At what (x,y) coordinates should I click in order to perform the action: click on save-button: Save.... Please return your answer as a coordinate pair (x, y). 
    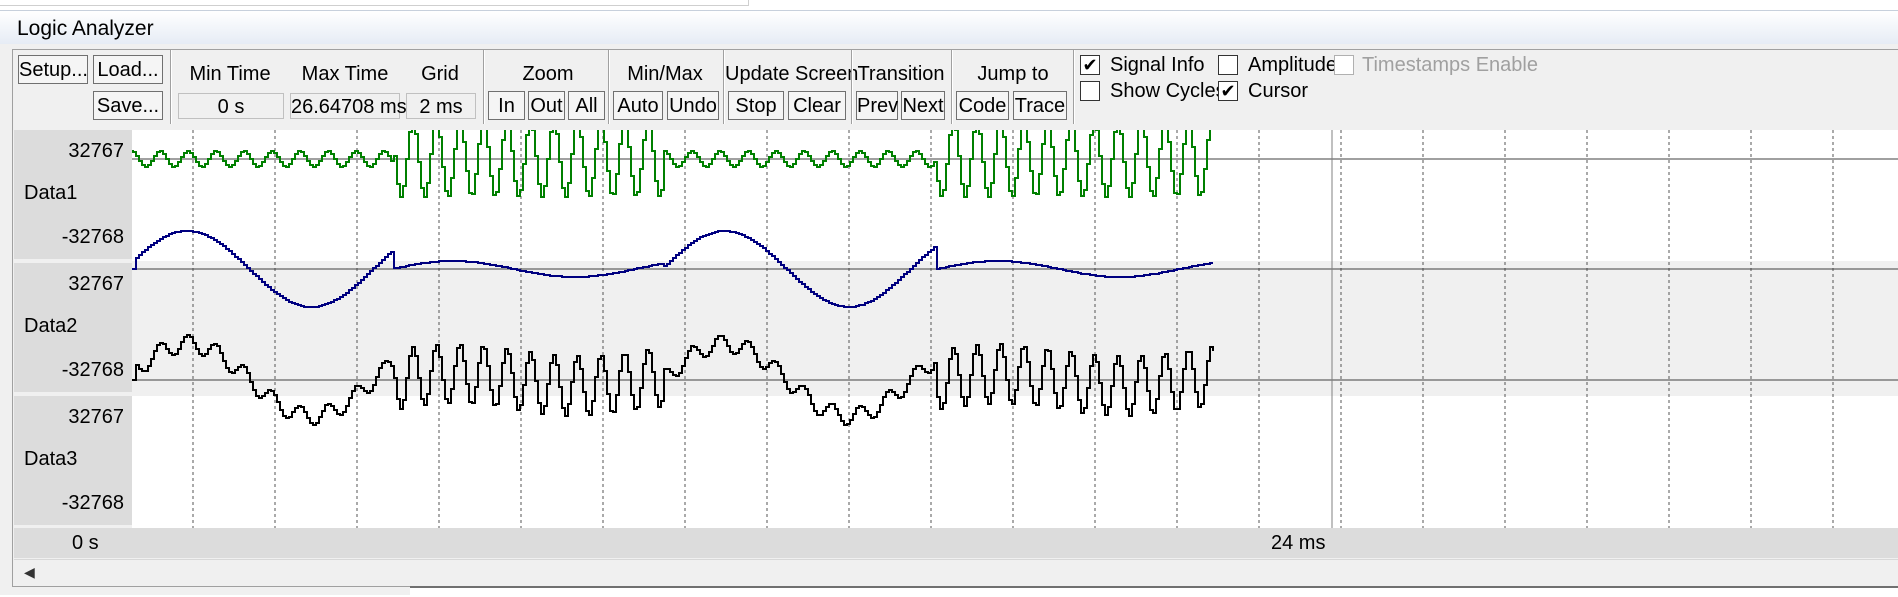
    Looking at the image, I should click on (128, 105).